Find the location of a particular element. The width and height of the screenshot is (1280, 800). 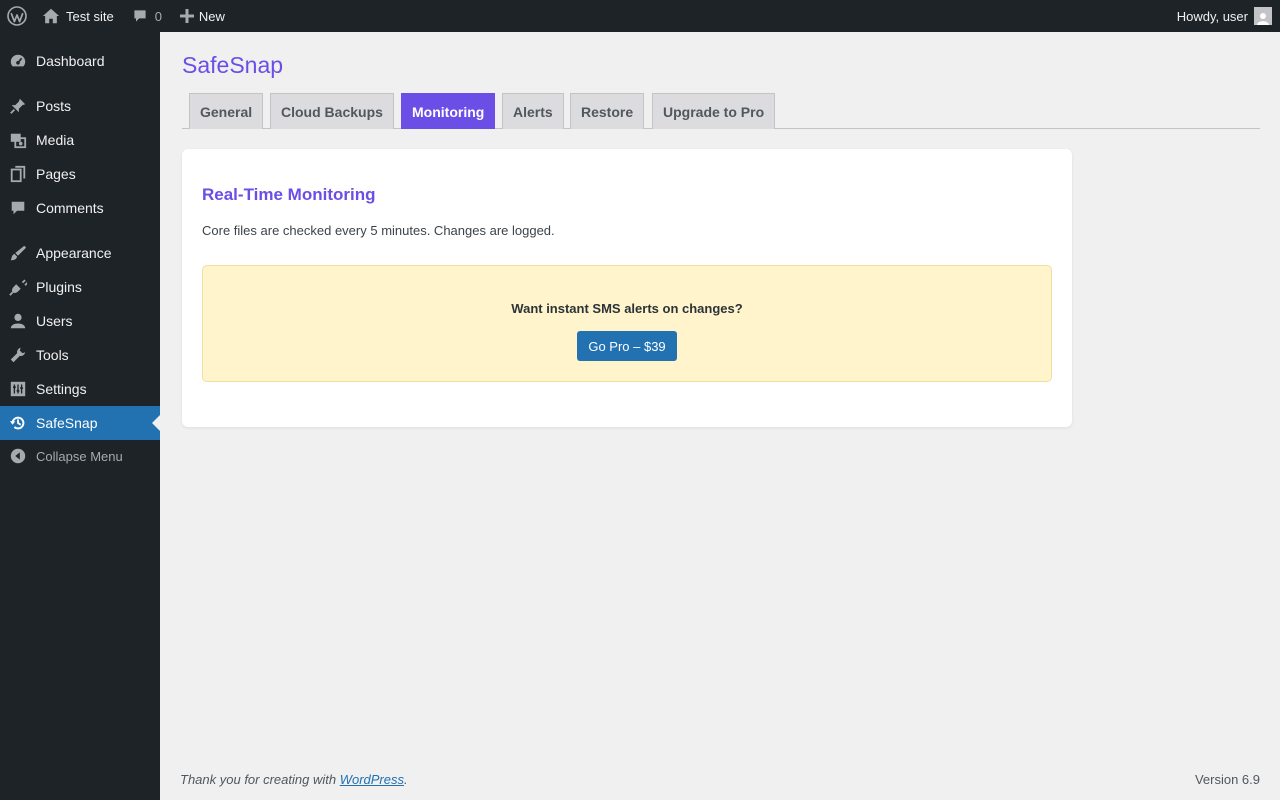

site-name: Test site is located at coordinates (90, 16).